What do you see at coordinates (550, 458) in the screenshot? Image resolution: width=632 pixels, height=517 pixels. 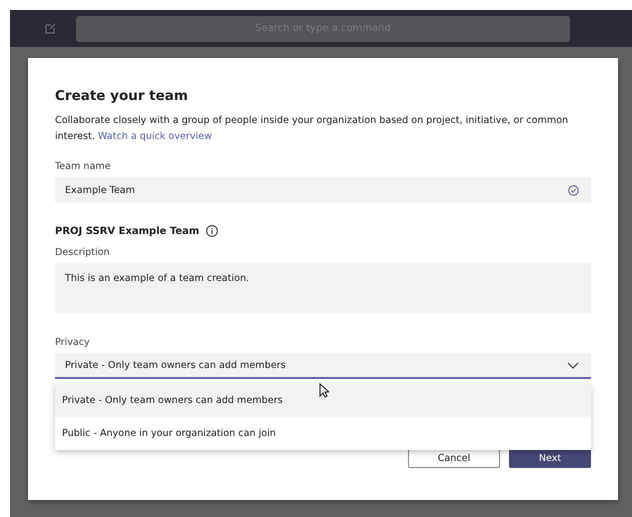 I see `next-button: Next` at bounding box center [550, 458].